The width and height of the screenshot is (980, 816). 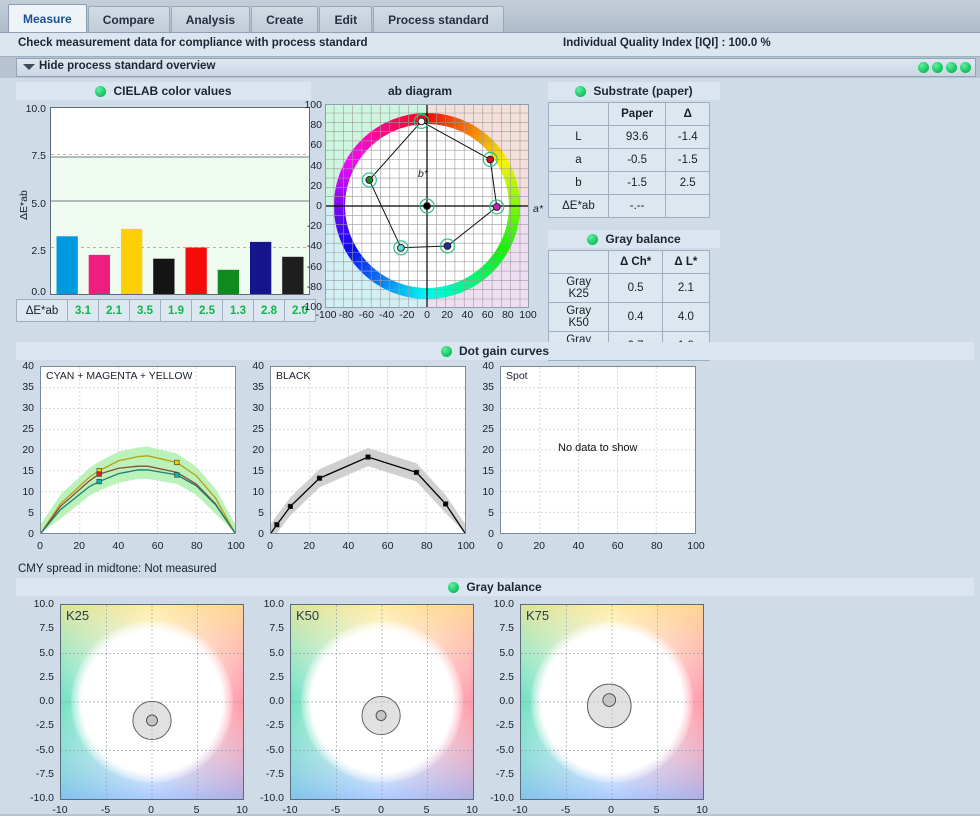 I want to click on k50-xtick-0: -10, so click(x=290, y=810).